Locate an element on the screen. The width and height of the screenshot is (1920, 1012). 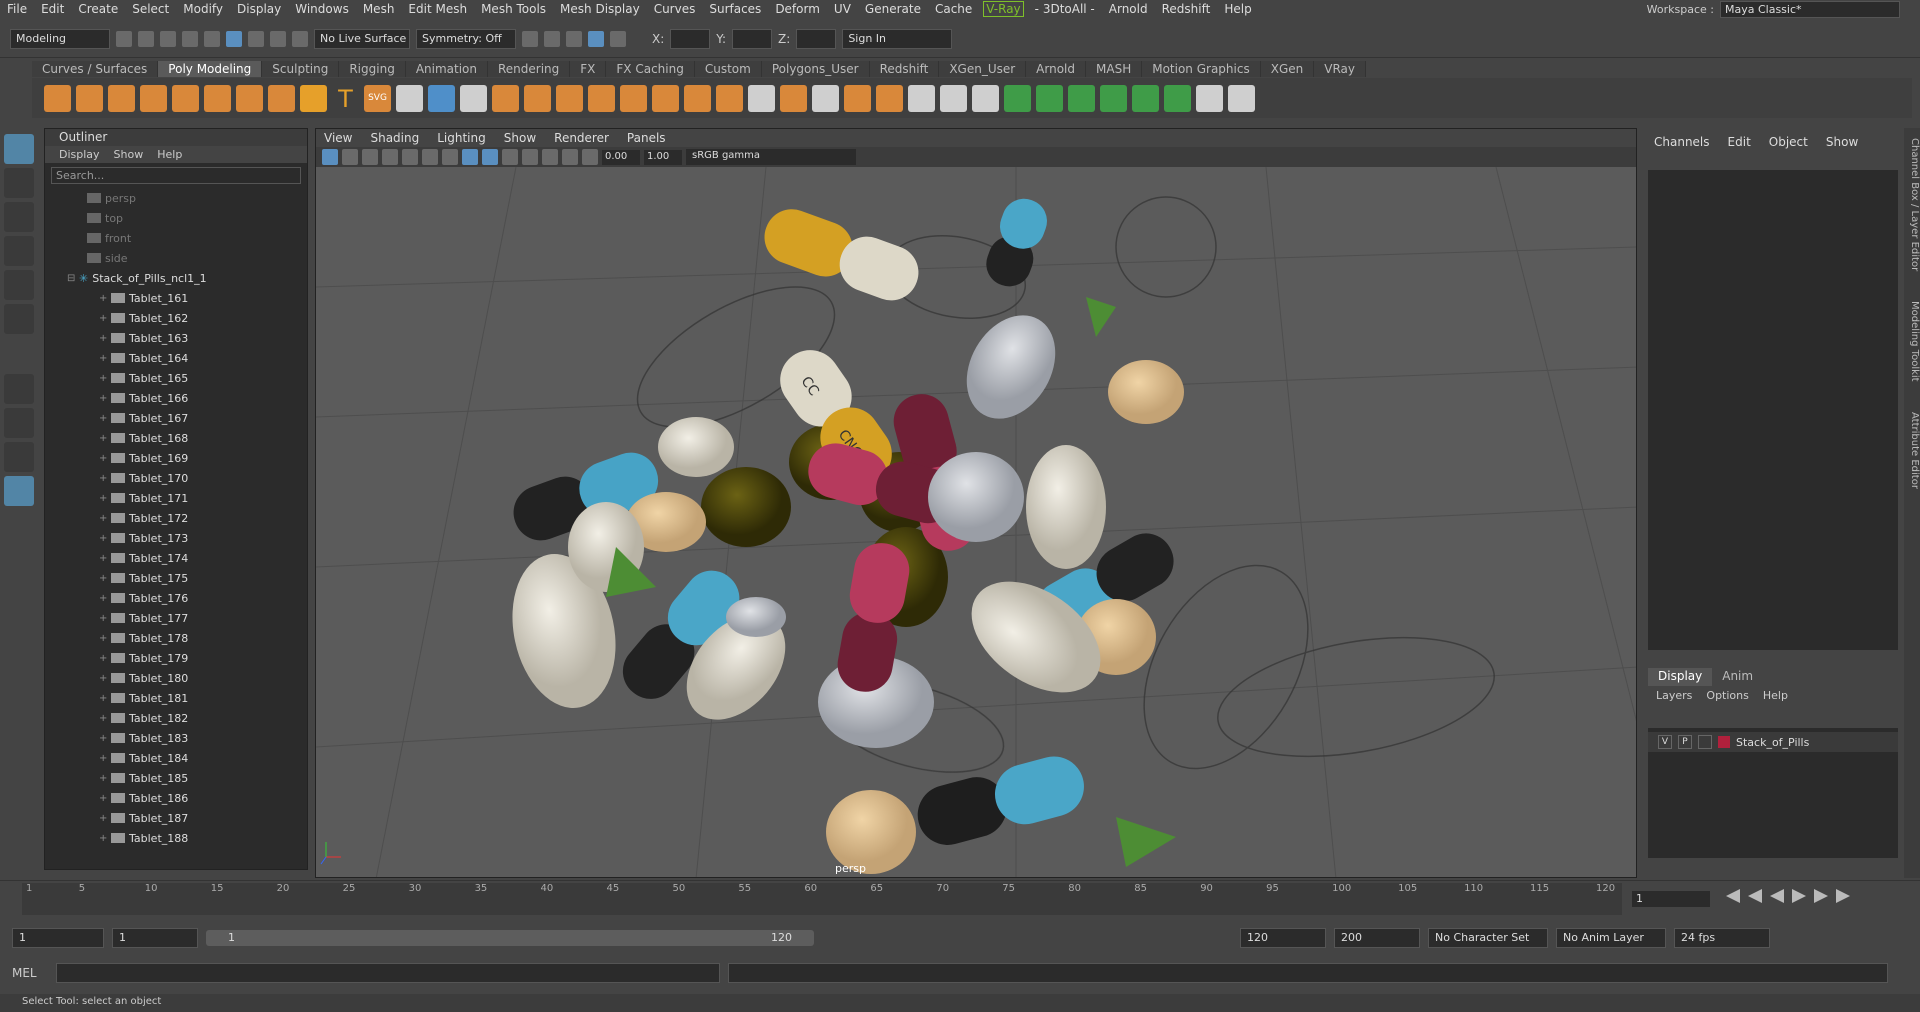
layer-row: V P Stack_of_Pills is located at coordinates (1773, 742).